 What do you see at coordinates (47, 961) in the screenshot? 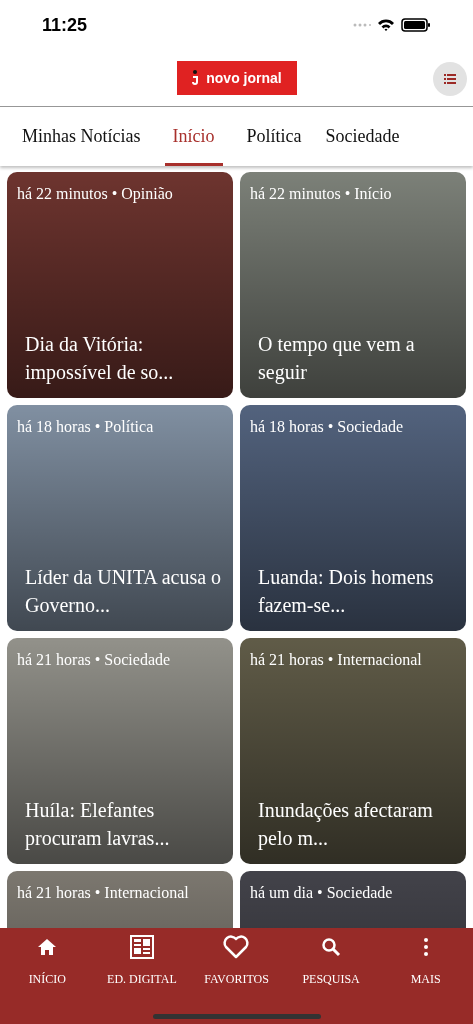
I see `nav-item: INÍCIO` at bounding box center [47, 961].